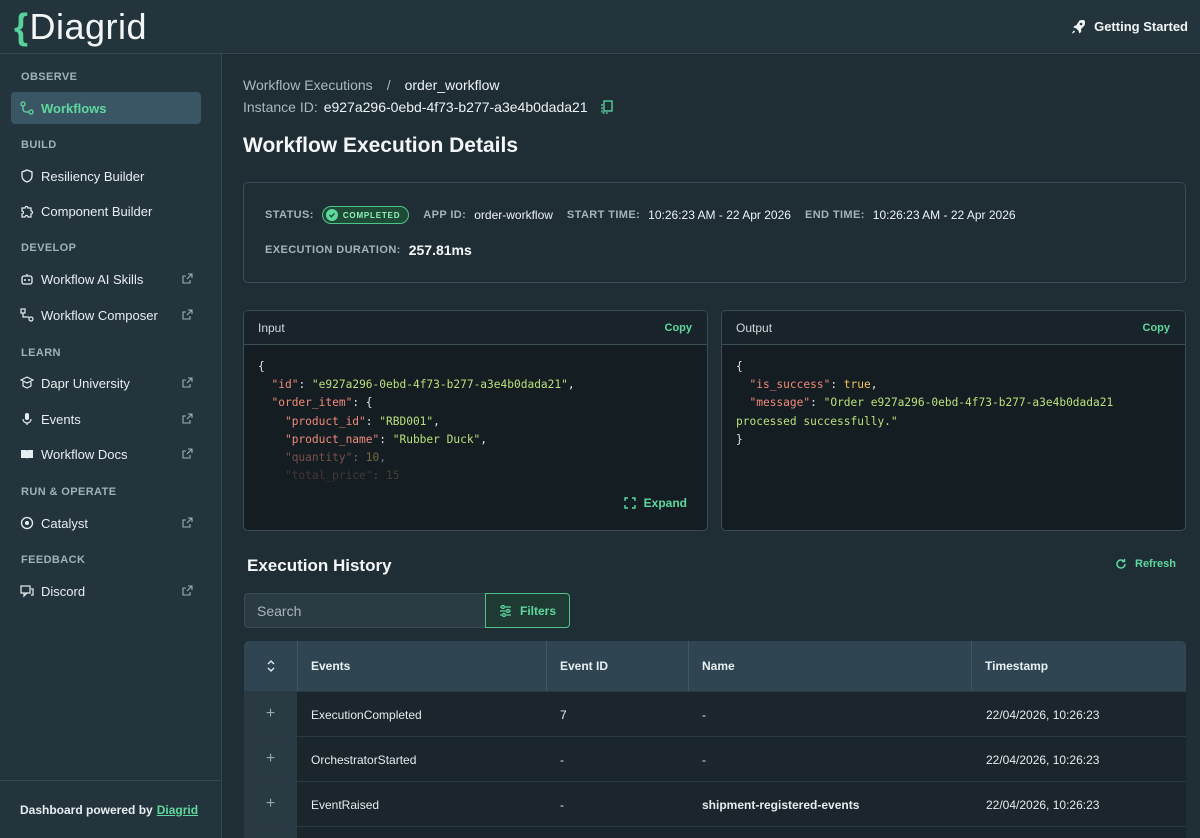  What do you see at coordinates (944, 215) in the screenshot?
I see `end-time-value: 10:26:23 AM - 22 Apr 2026` at bounding box center [944, 215].